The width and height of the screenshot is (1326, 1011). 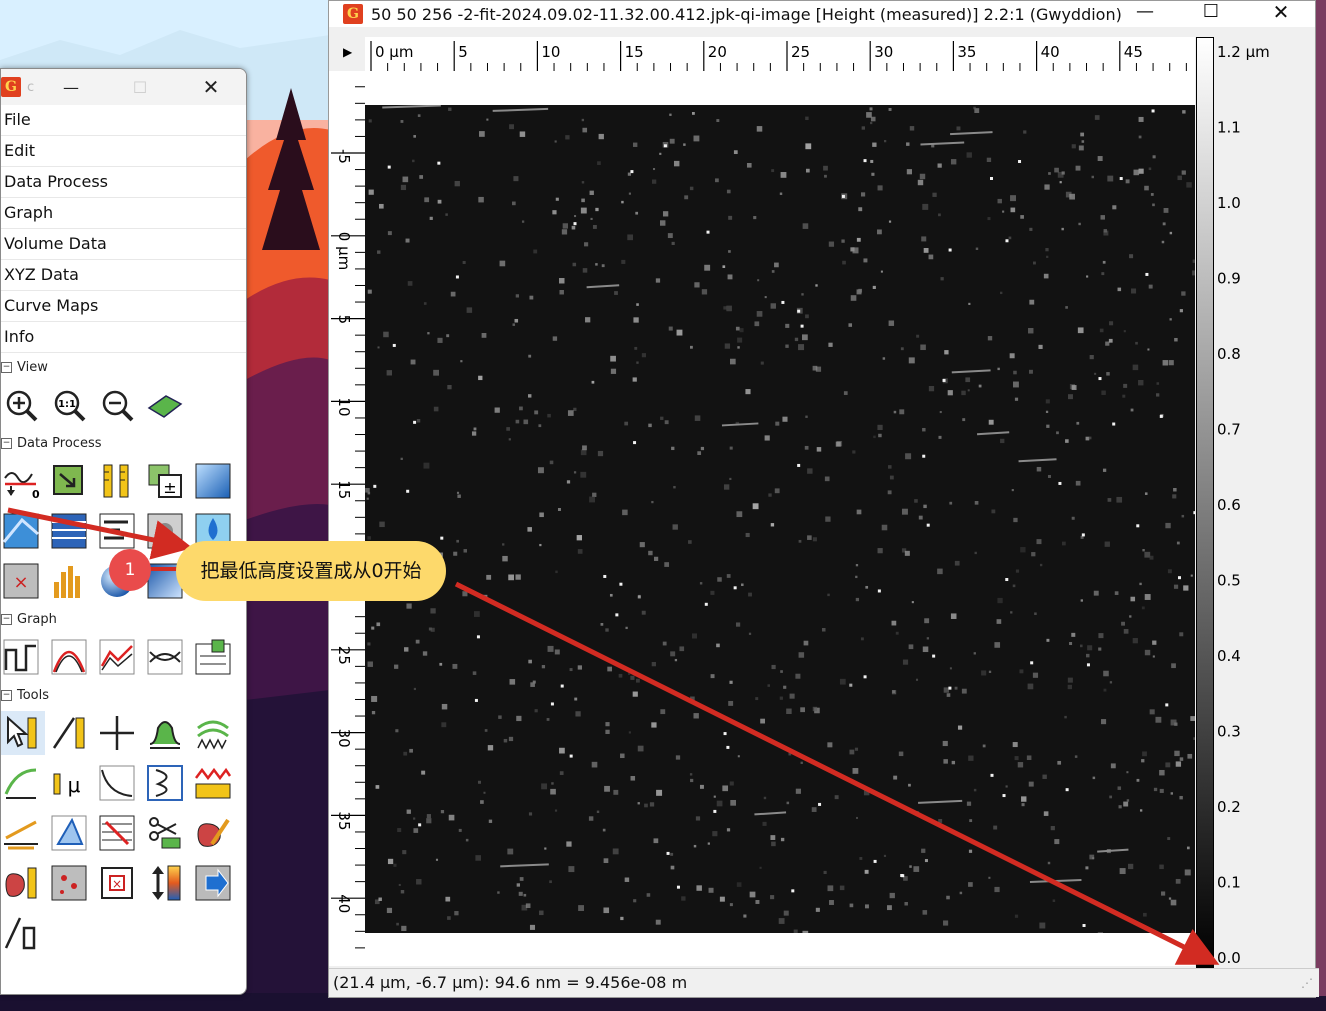 I want to click on profile-tool-icon, so click(x=165, y=733).